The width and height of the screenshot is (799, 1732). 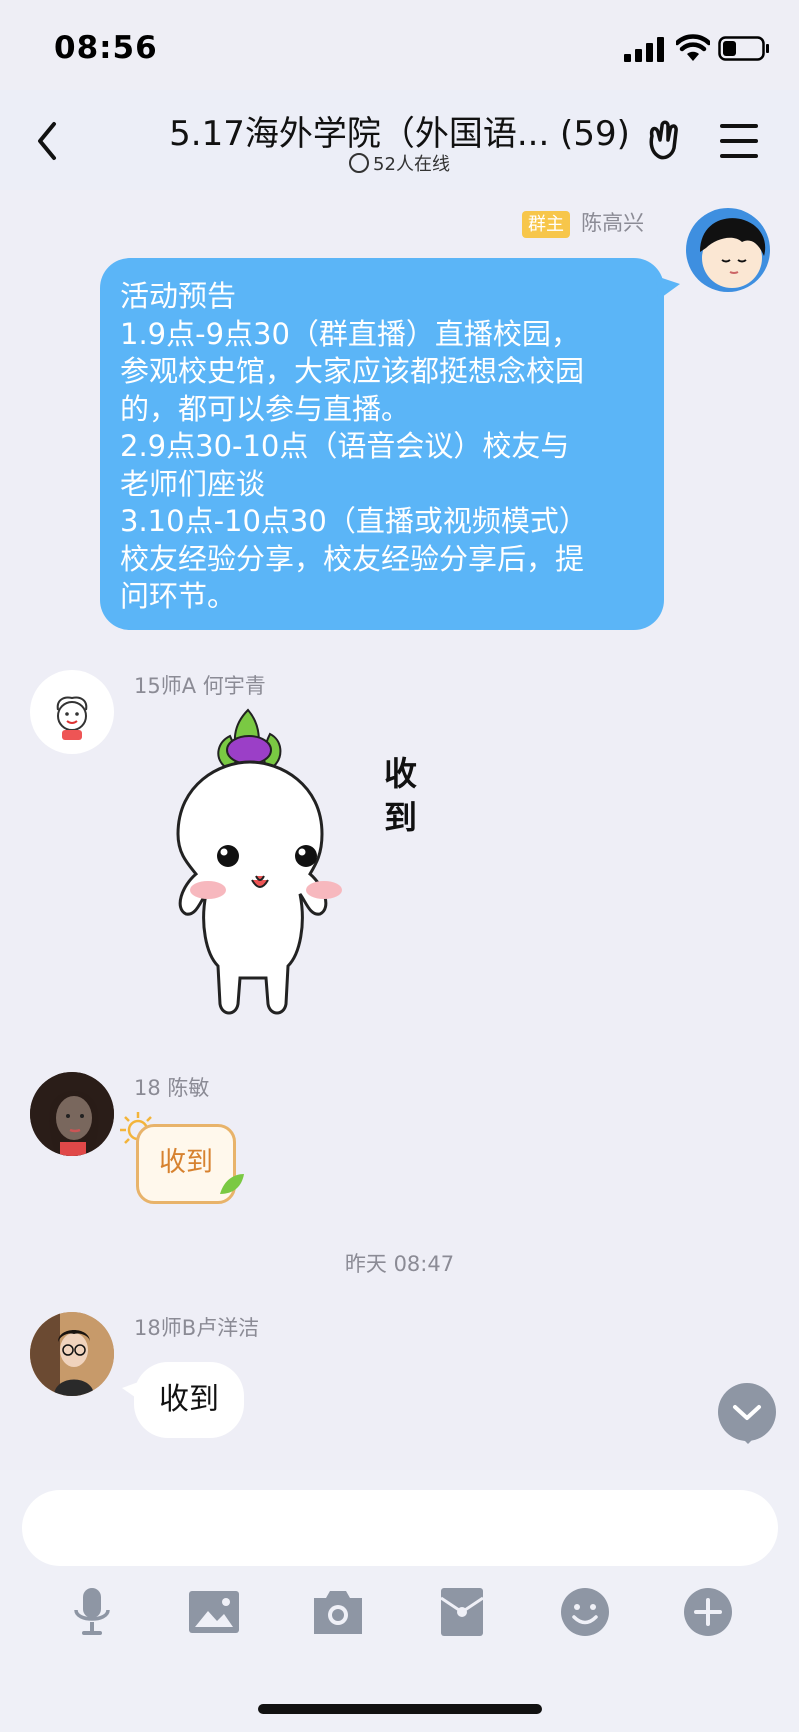 What do you see at coordinates (172, 1088) in the screenshot?
I see `sender-name: 18 陈敏` at bounding box center [172, 1088].